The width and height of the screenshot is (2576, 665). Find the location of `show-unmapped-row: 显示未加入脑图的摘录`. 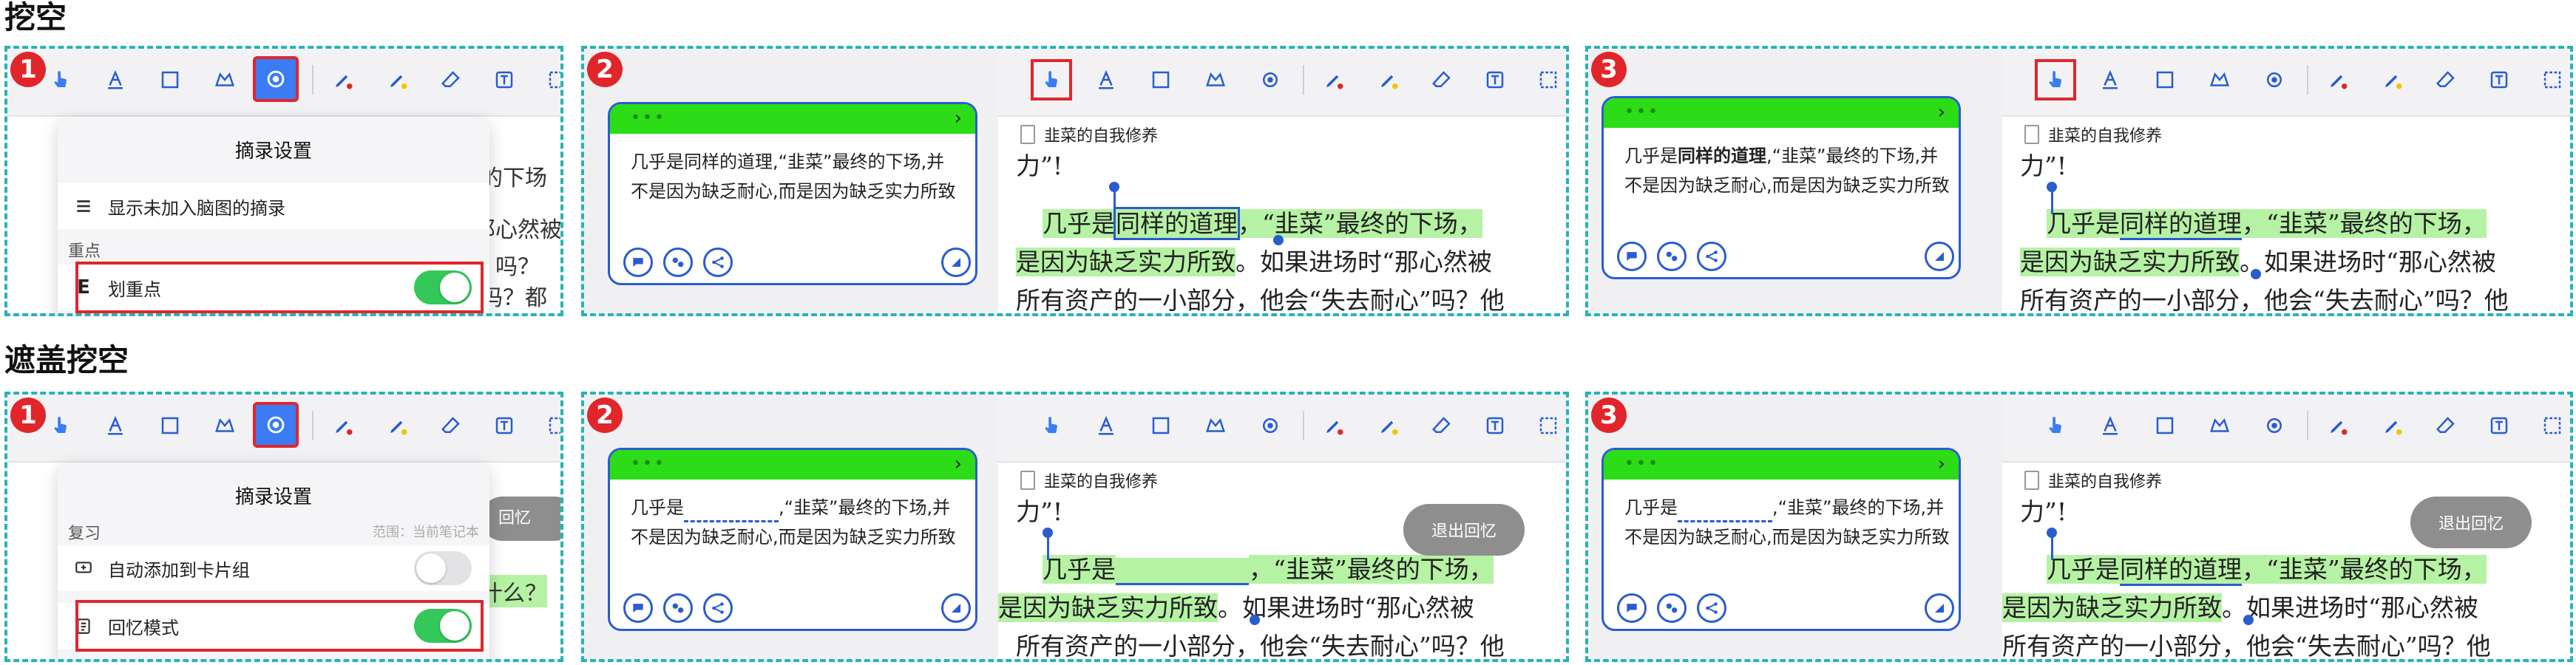

show-unmapped-row: 显示未加入脑图的摘录 is located at coordinates (273, 206).